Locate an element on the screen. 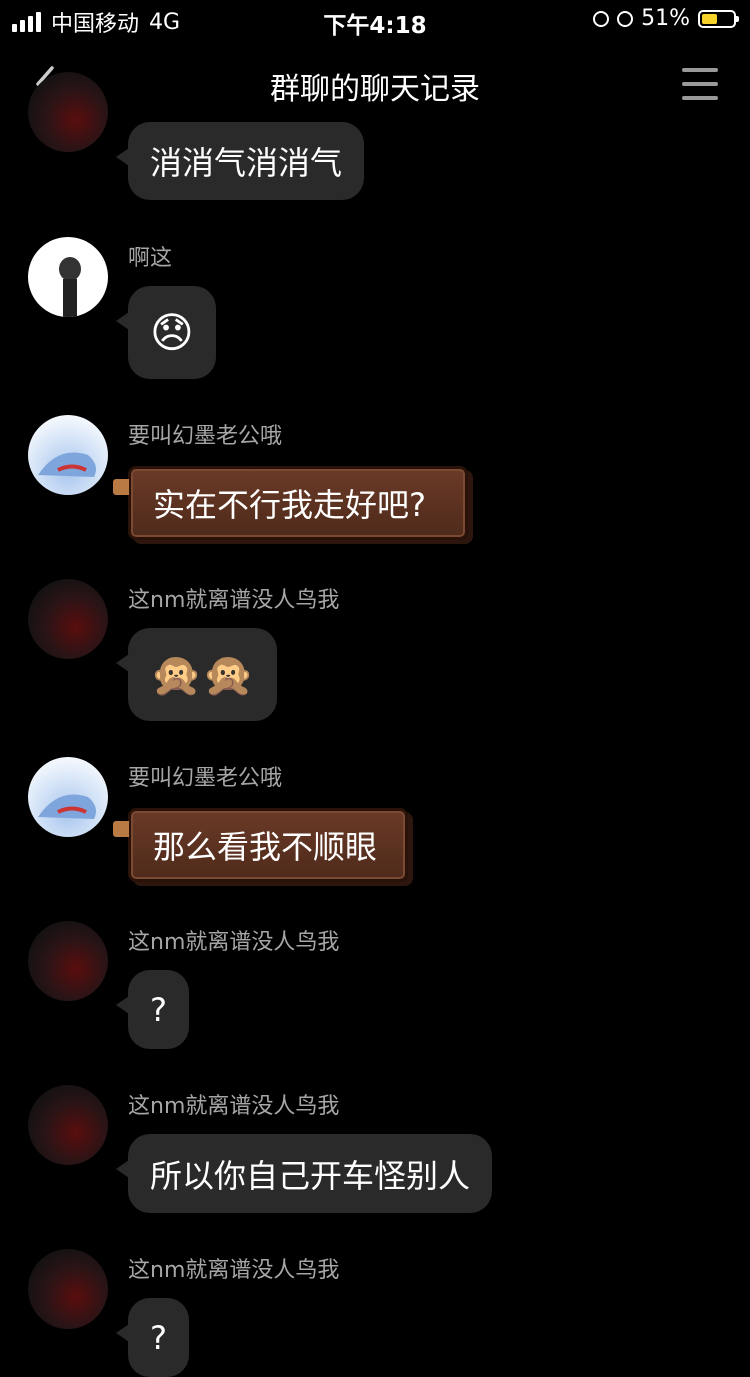 The height and width of the screenshot is (1377, 750). alarm-icon is located at coordinates (625, 18).